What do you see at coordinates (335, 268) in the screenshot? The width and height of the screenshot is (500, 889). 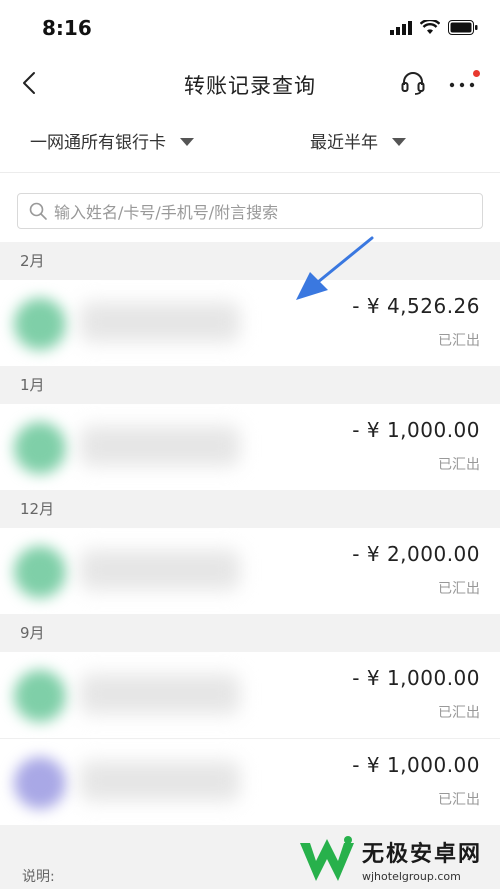 I see `annotation-arrow-icon` at bounding box center [335, 268].